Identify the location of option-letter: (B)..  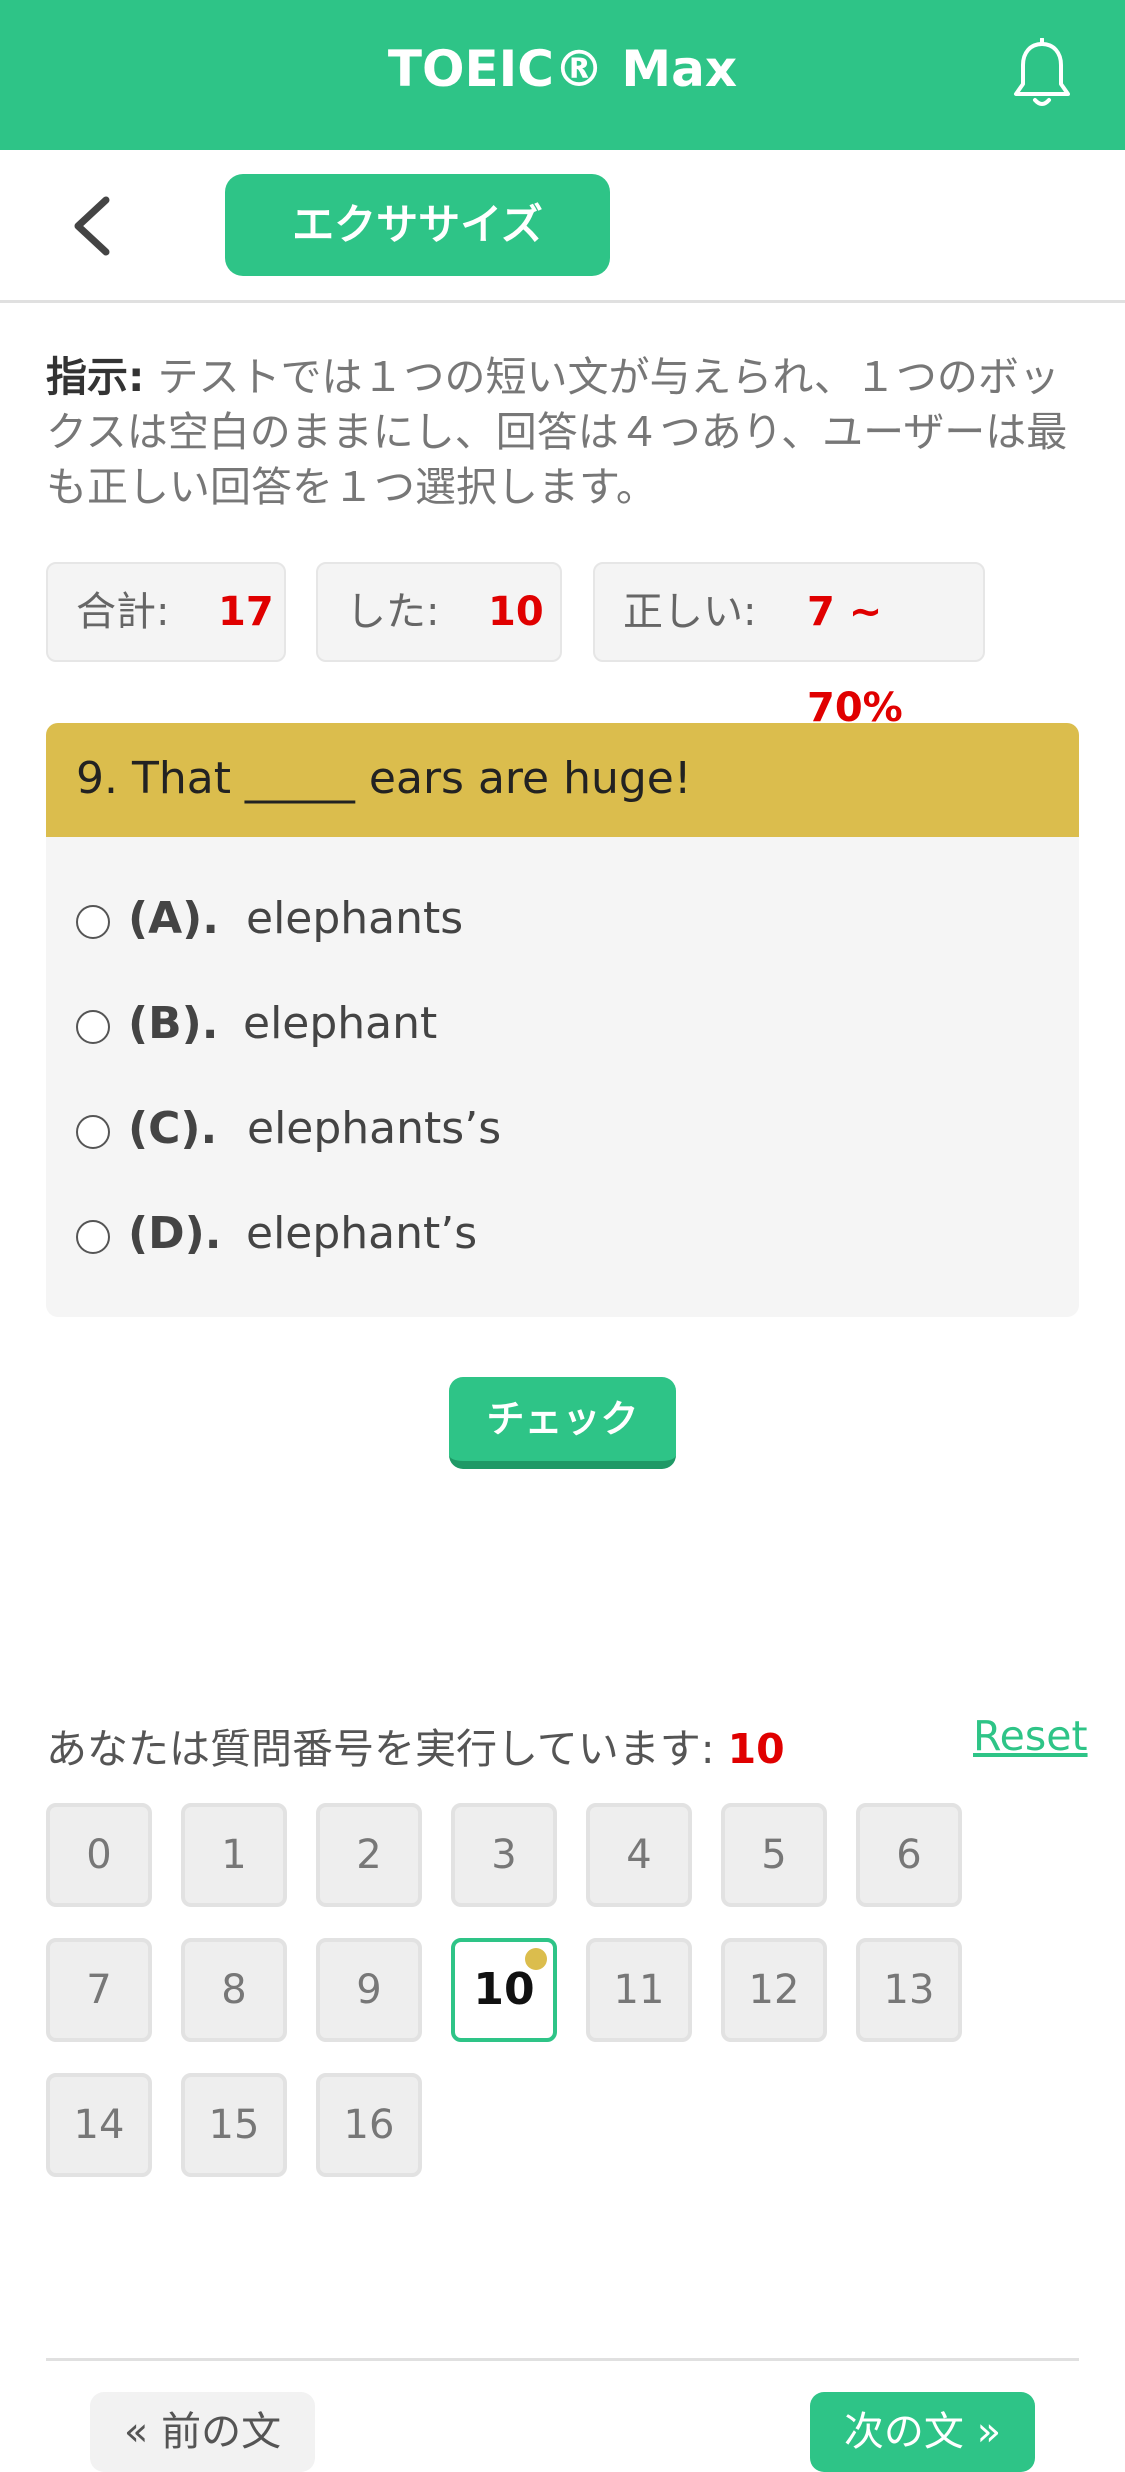
(173, 1023).